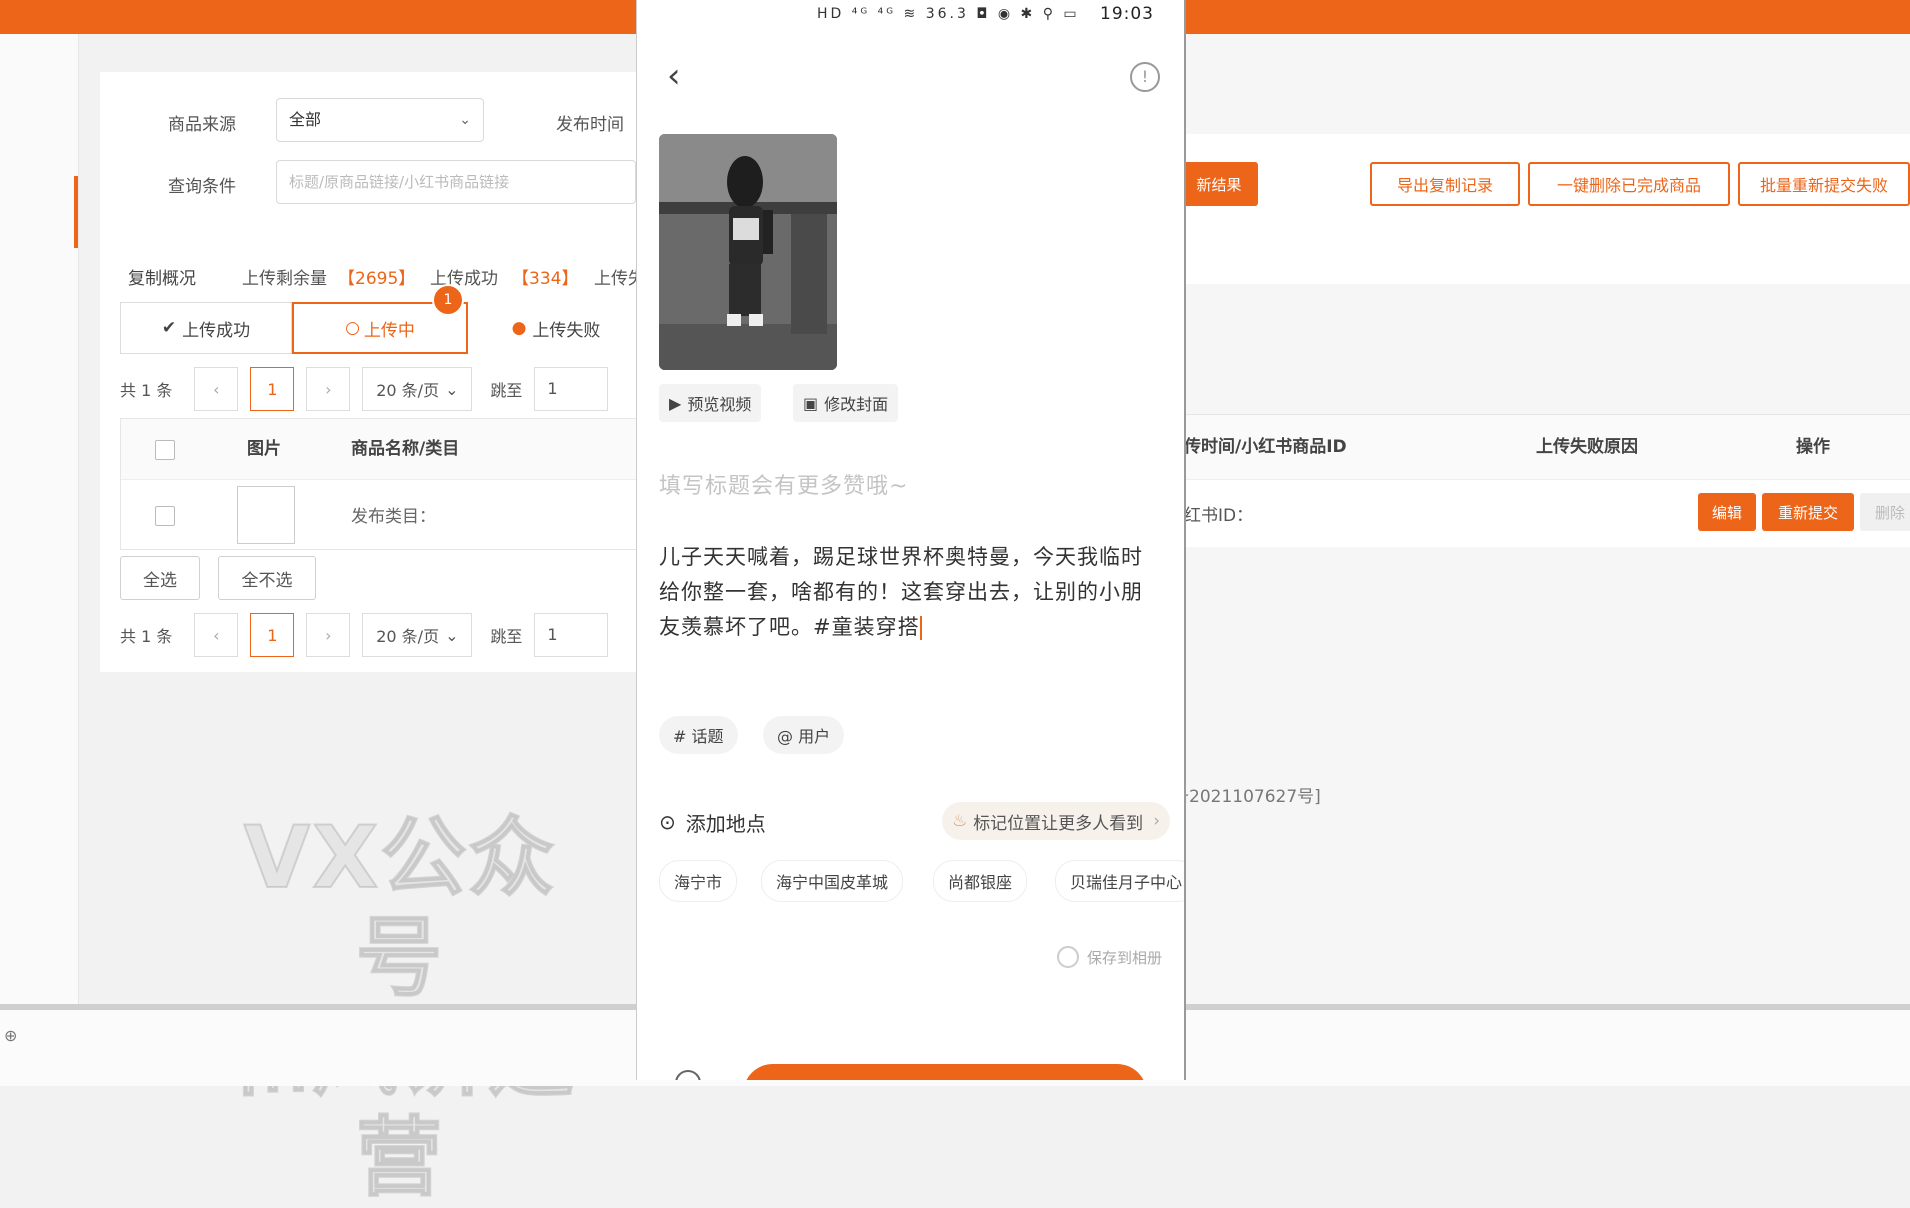 The image size is (1910, 1208). Describe the element at coordinates (165, 516) in the screenshot. I see `row-checkbox` at that location.